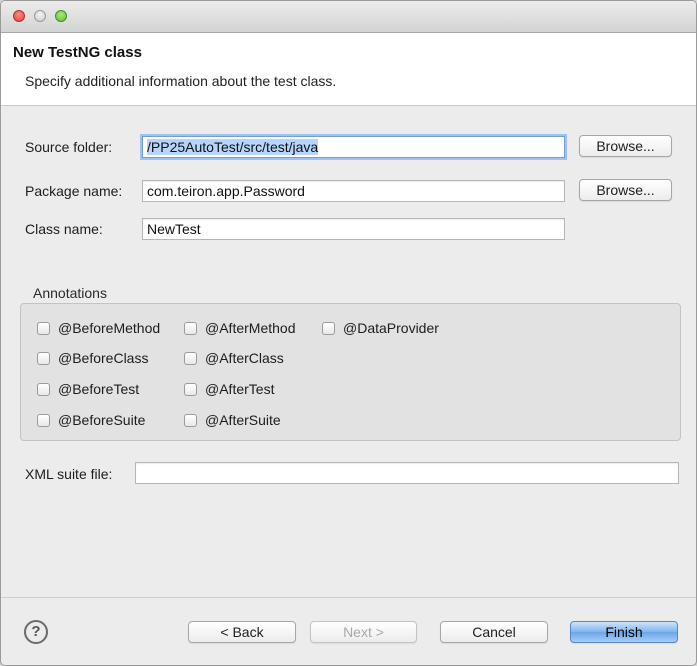 Image resolution: width=697 pixels, height=666 pixels. I want to click on after-method-checkbox: @AfterMethod, so click(239, 328).